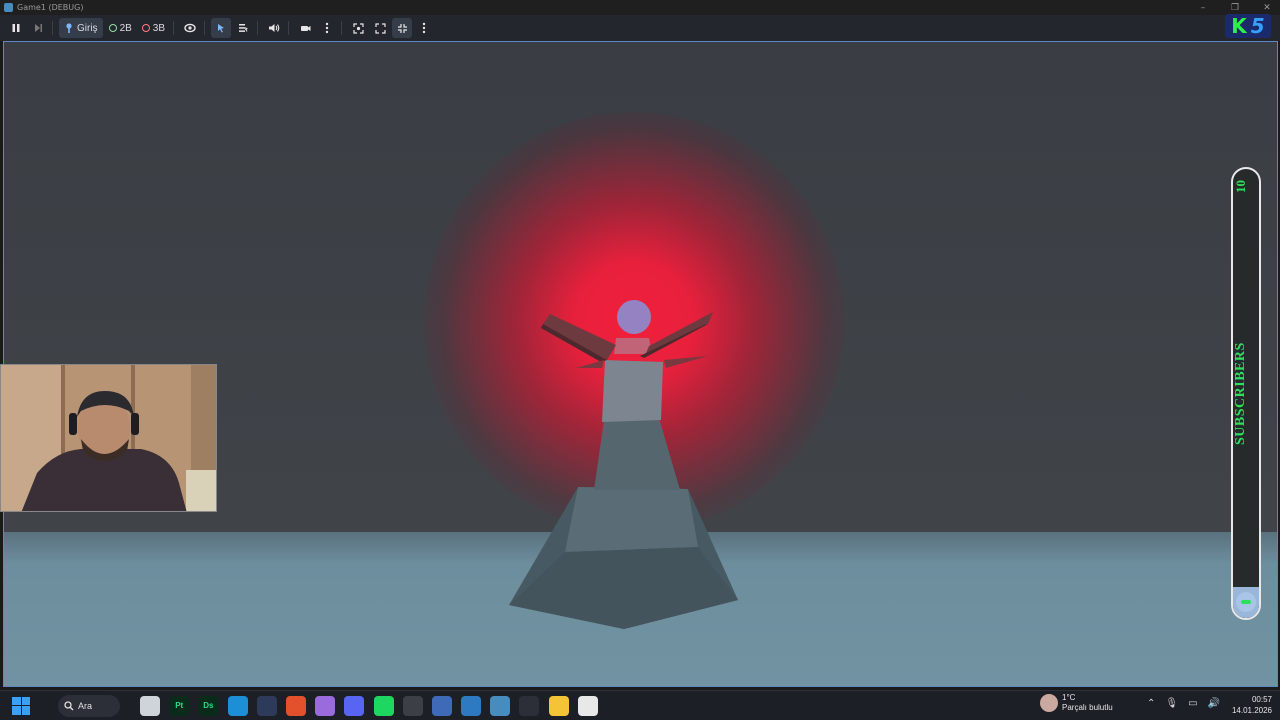  I want to click on more-options-button, so click(327, 28).